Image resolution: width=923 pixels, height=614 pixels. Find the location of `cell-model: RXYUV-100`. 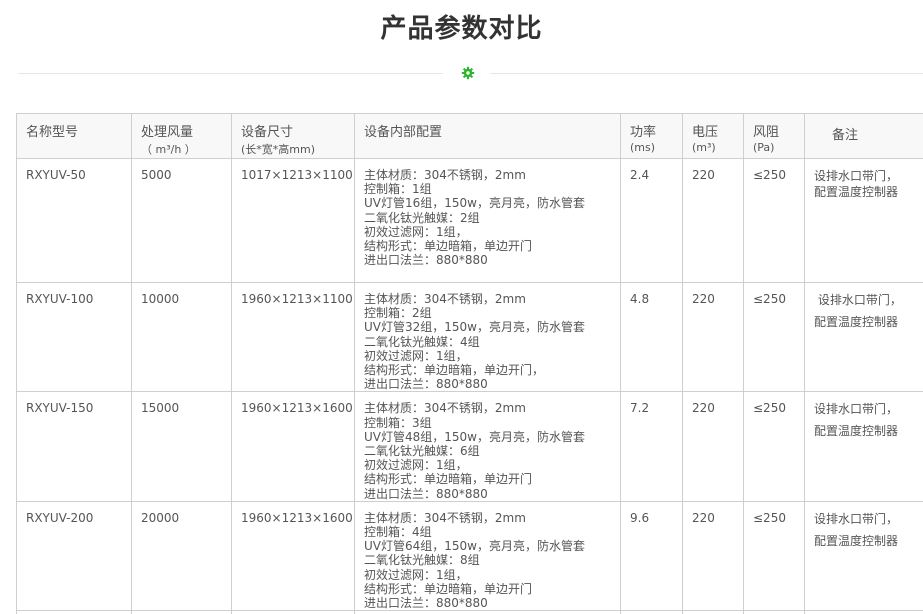

cell-model: RXYUV-100 is located at coordinates (74, 337).